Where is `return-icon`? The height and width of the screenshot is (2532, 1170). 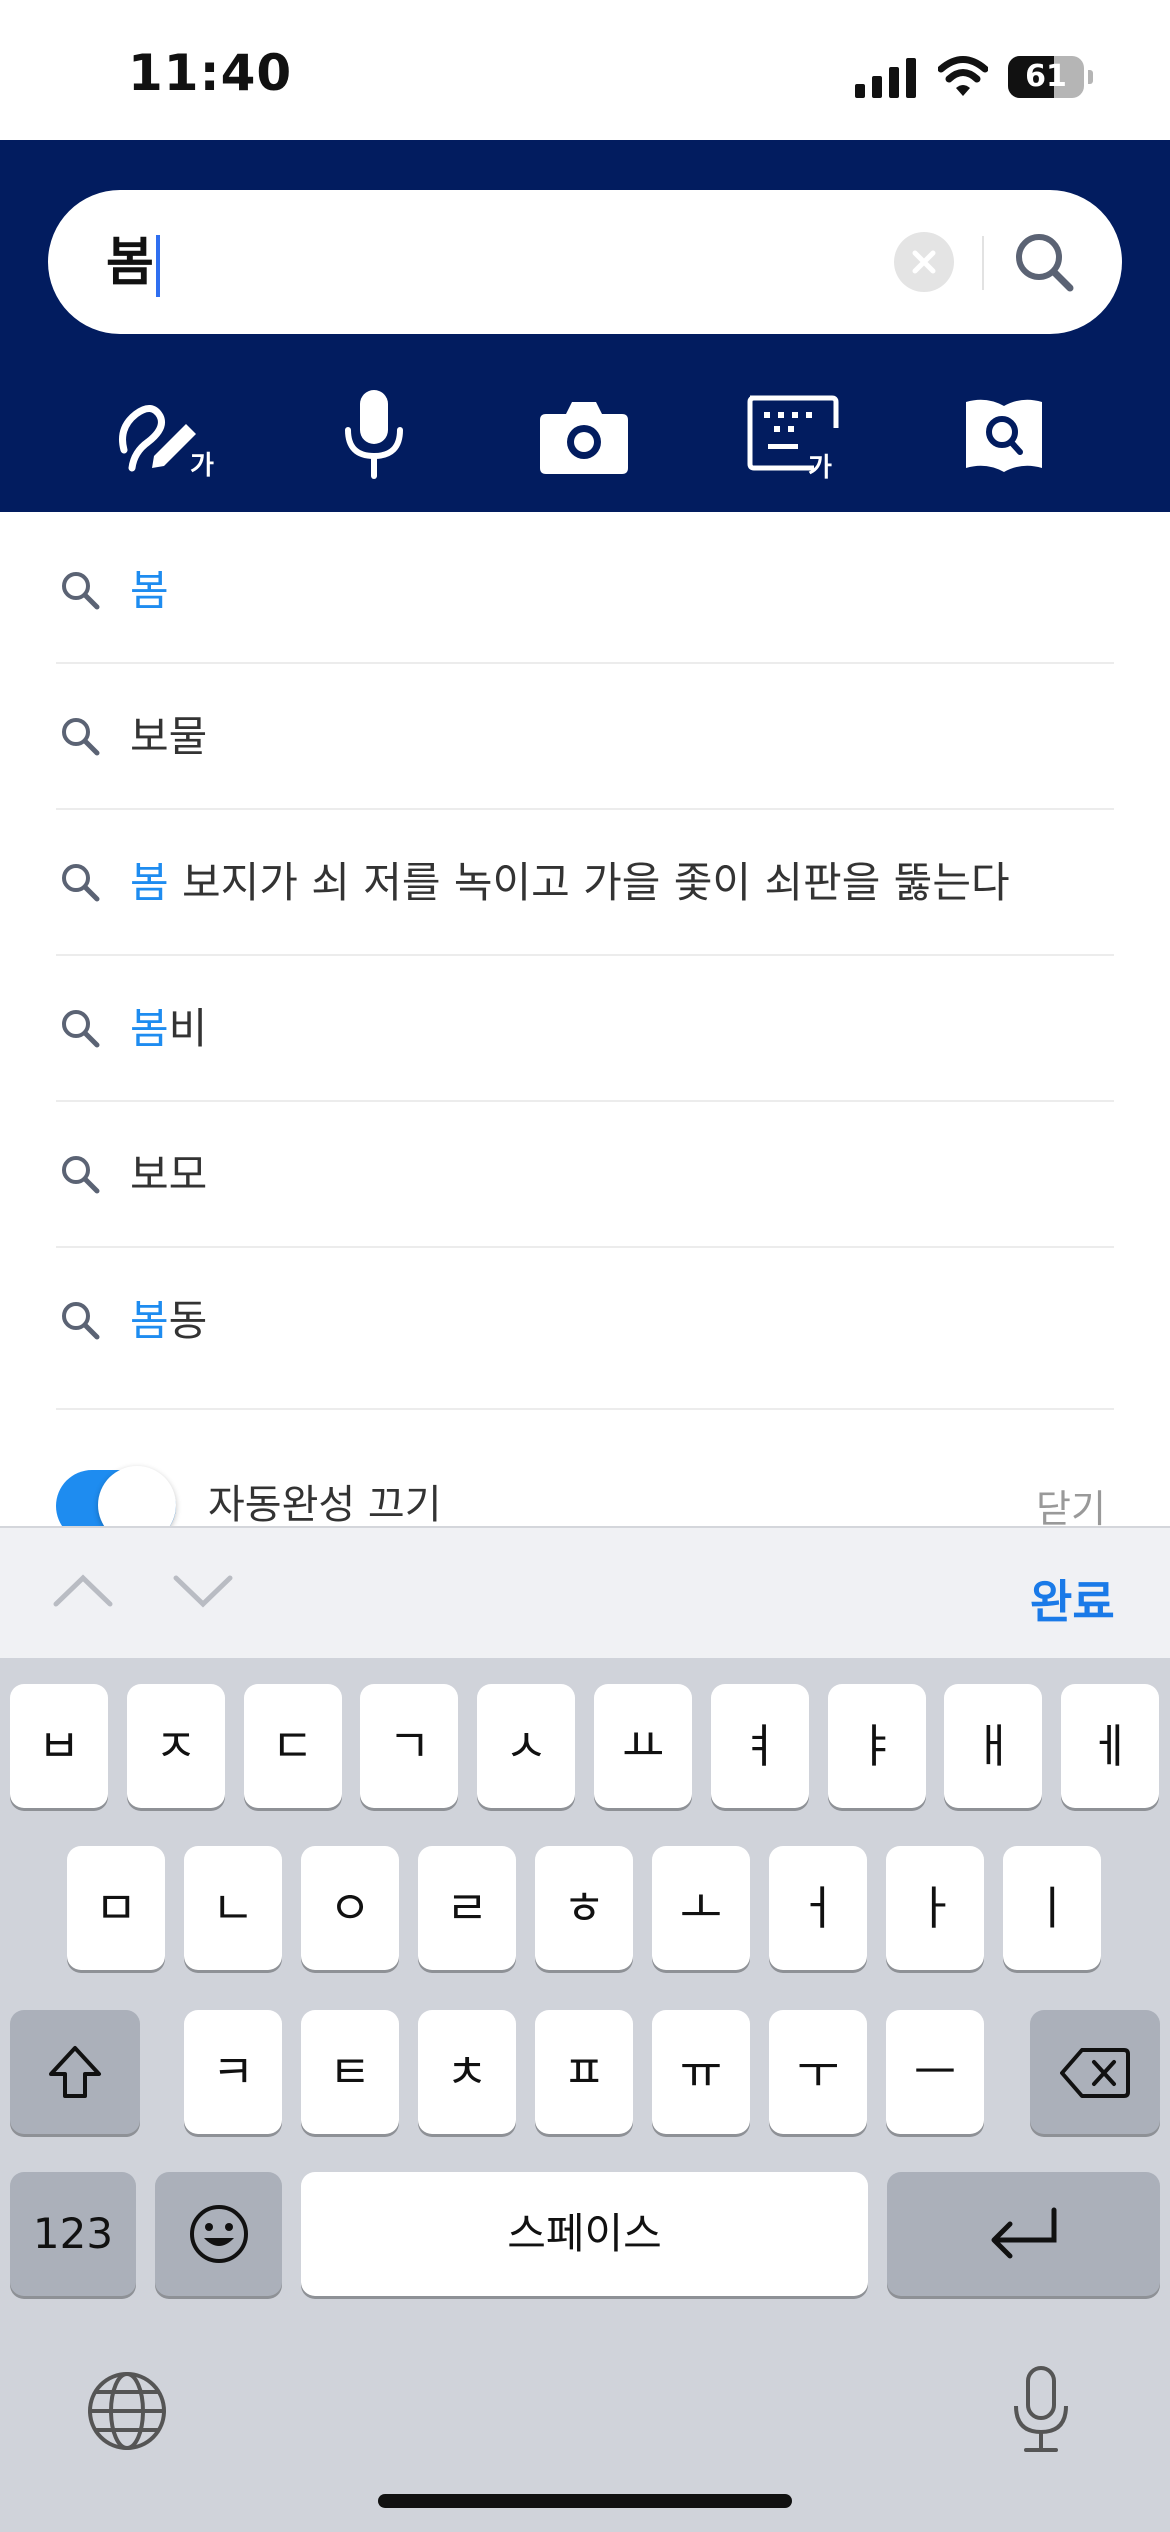
return-icon is located at coordinates (1023, 2233).